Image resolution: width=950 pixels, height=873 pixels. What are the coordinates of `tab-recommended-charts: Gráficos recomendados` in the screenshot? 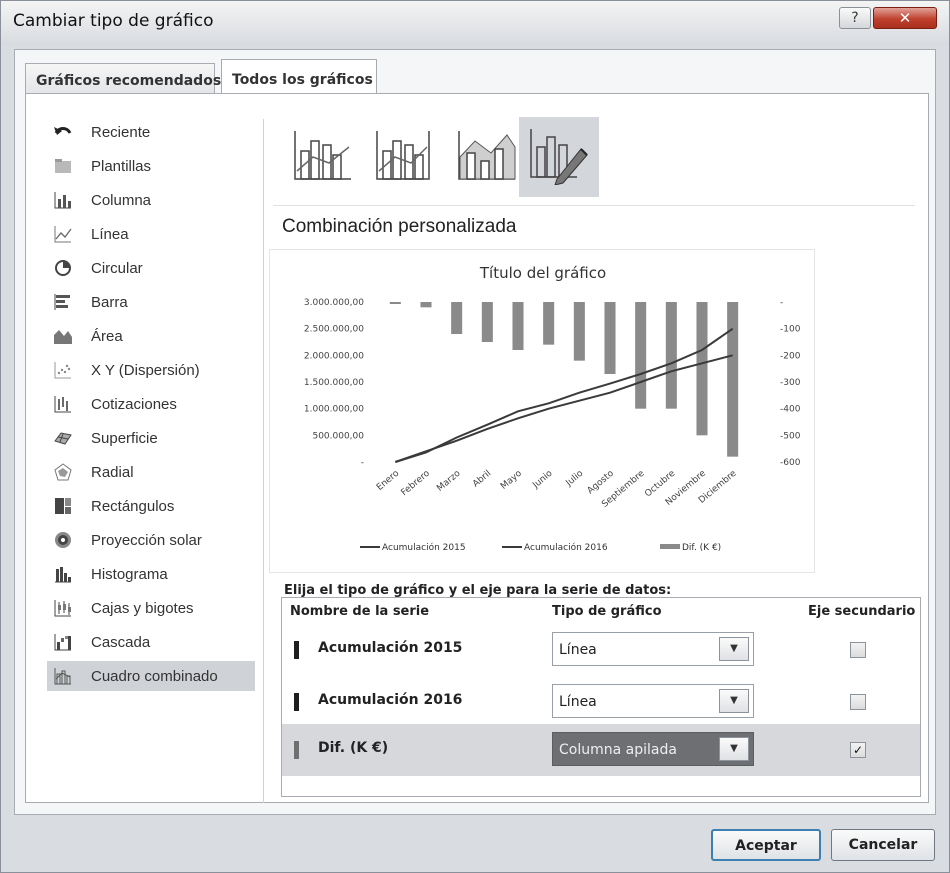 It's located at (123, 79).